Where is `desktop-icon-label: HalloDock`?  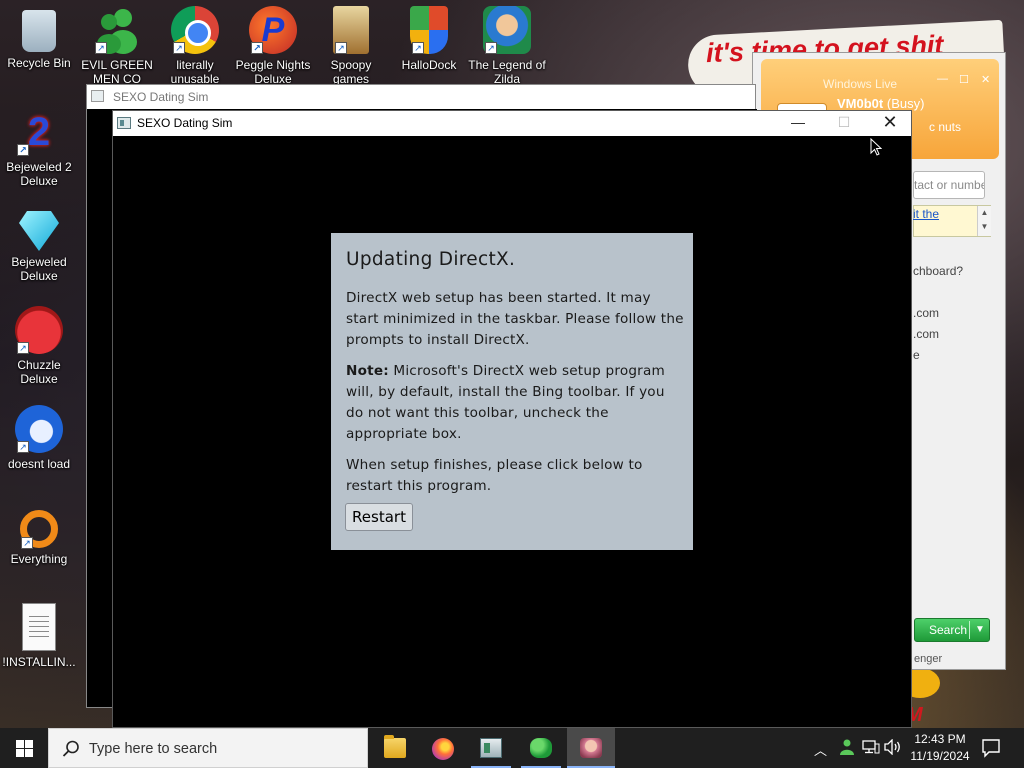
desktop-icon-label: HalloDock is located at coordinates (429, 65).